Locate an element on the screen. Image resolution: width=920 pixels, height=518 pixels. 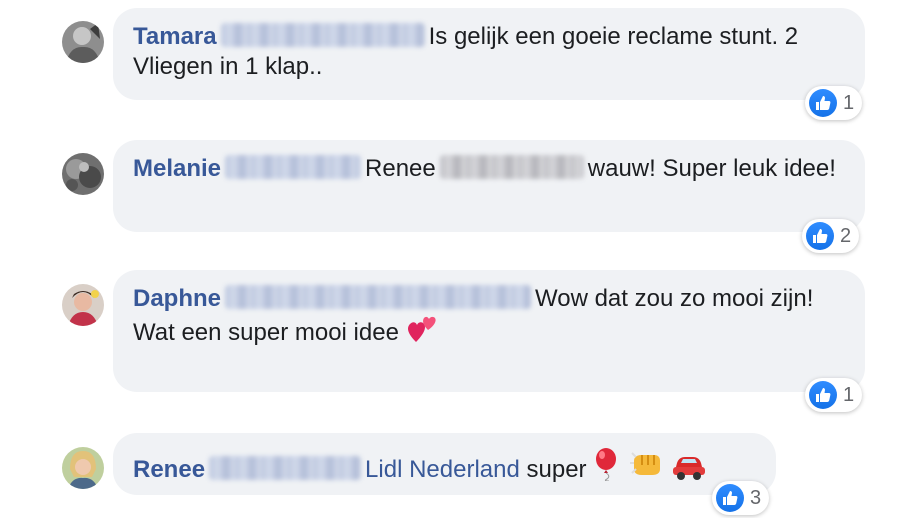
comment-author: Daphne is located at coordinates (177, 298).